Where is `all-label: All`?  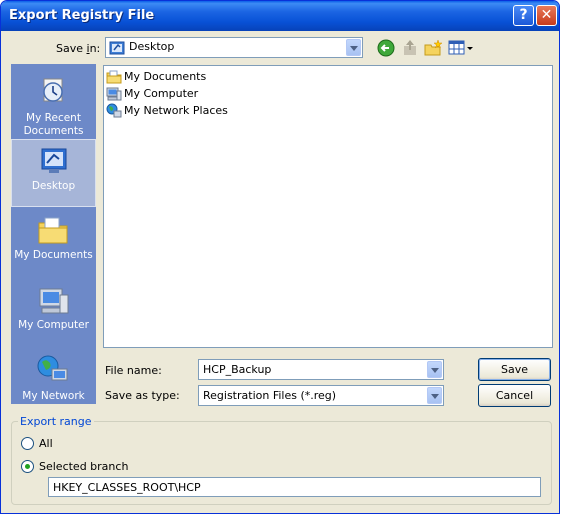 all-label: All is located at coordinates (46, 443).